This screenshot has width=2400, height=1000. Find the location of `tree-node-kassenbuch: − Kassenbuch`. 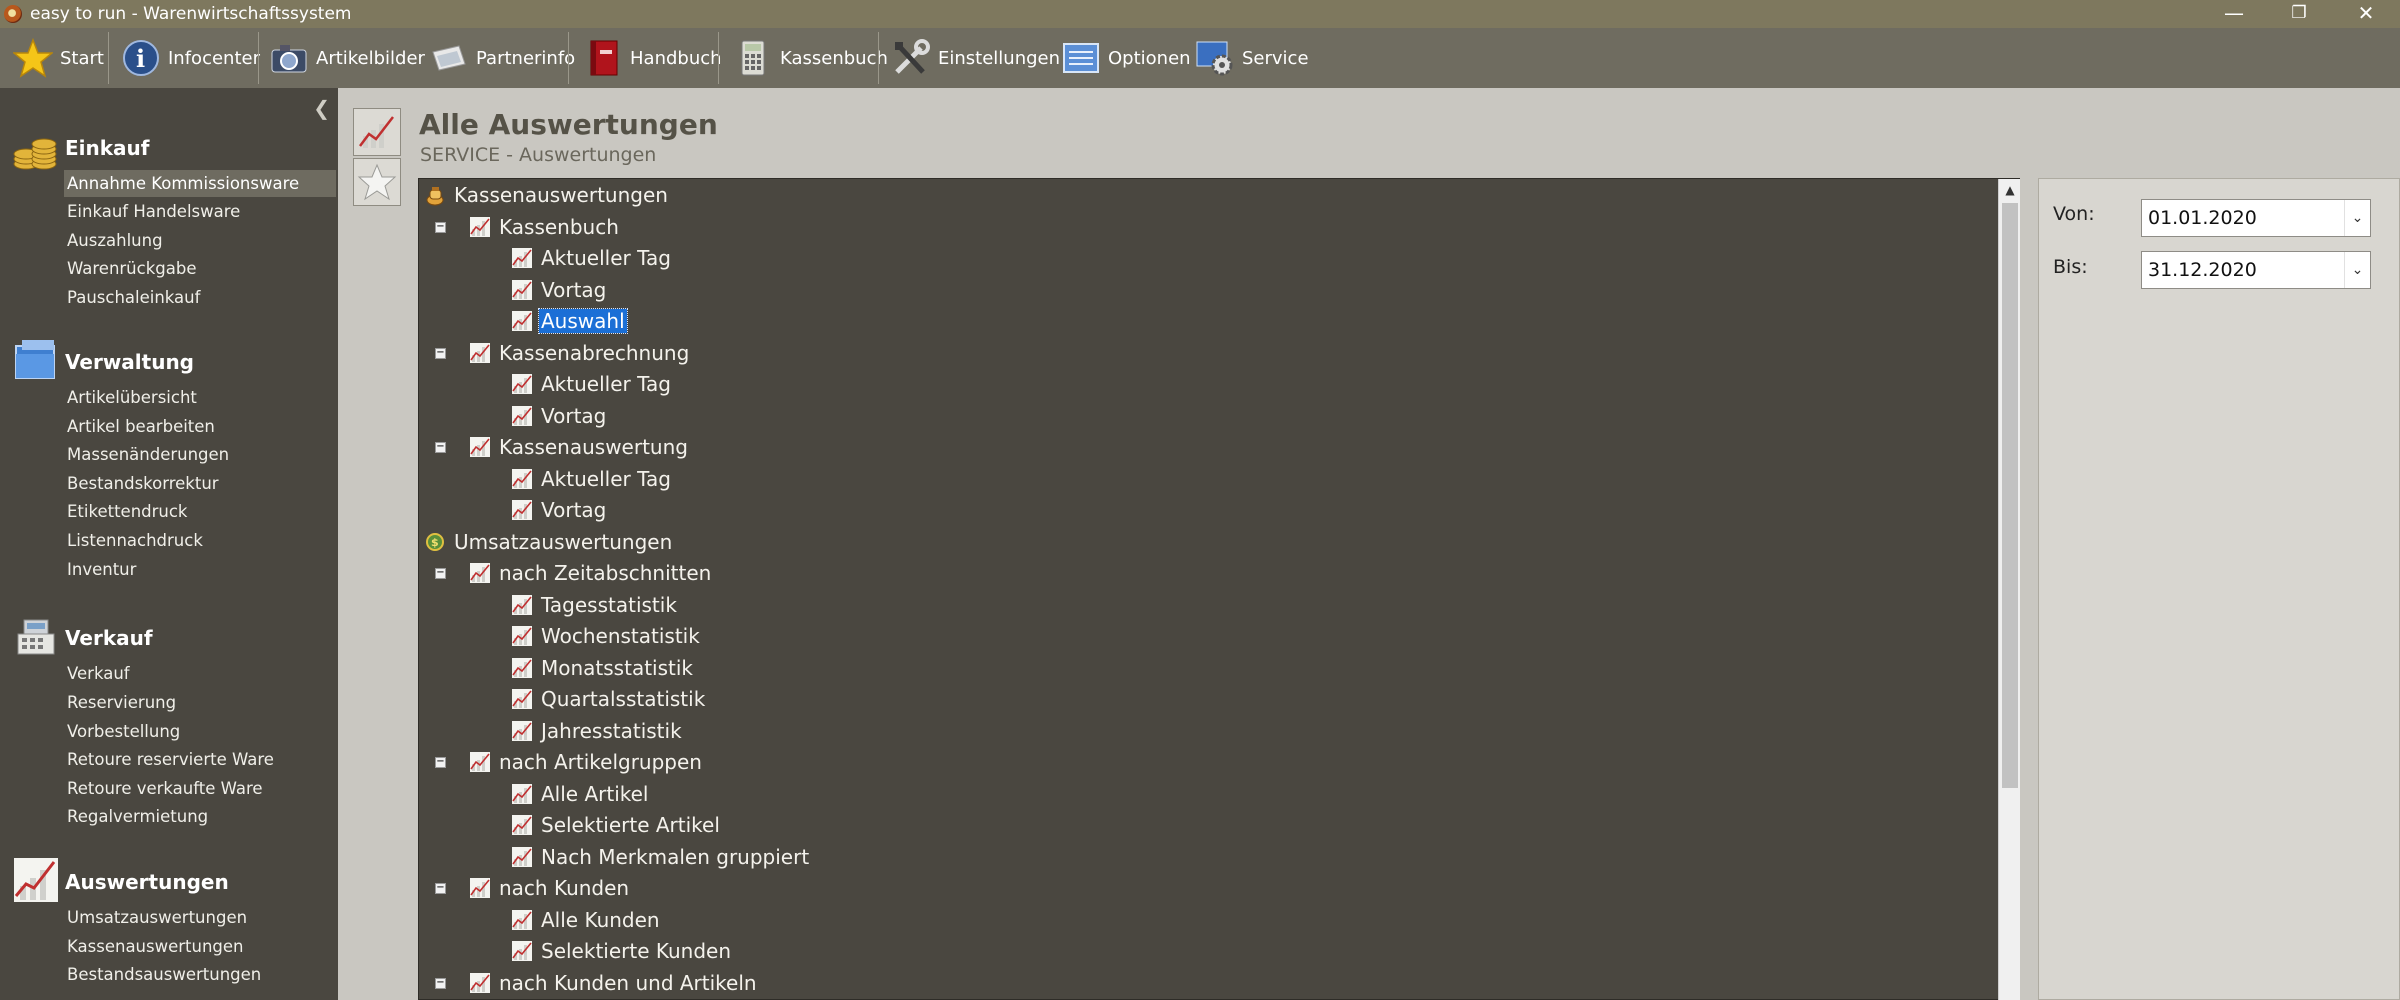

tree-node-kassenbuch: − Kassenbuch is located at coordinates (528, 227).